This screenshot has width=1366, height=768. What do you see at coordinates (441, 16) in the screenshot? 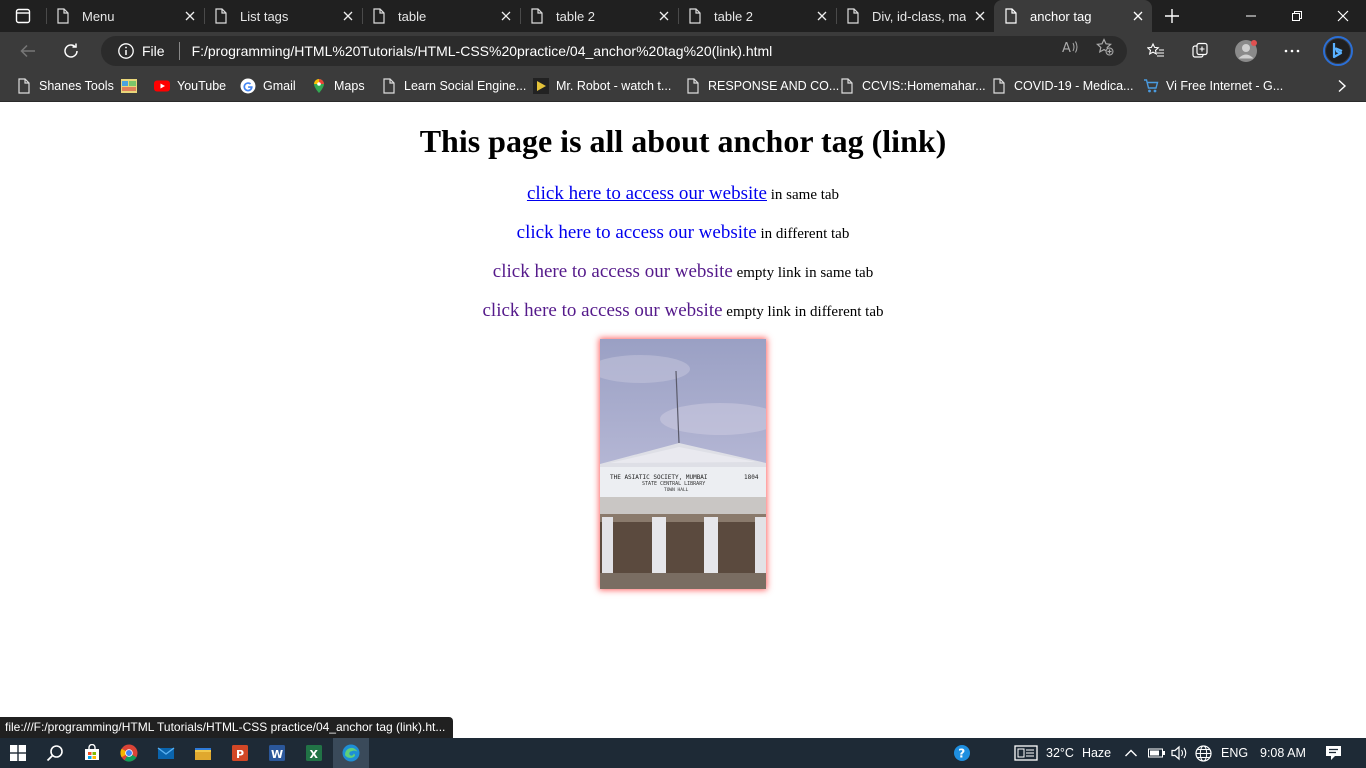
I see `tab-table: table` at bounding box center [441, 16].